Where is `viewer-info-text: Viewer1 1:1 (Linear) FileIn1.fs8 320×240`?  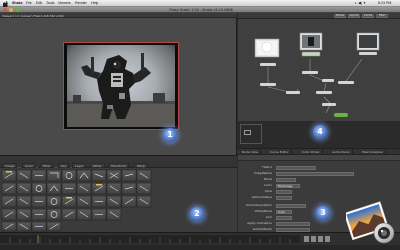 viewer-info-text: Viewer1 1:1 (Linear) FileIn1.fs8 320×240 is located at coordinates (33, 15).